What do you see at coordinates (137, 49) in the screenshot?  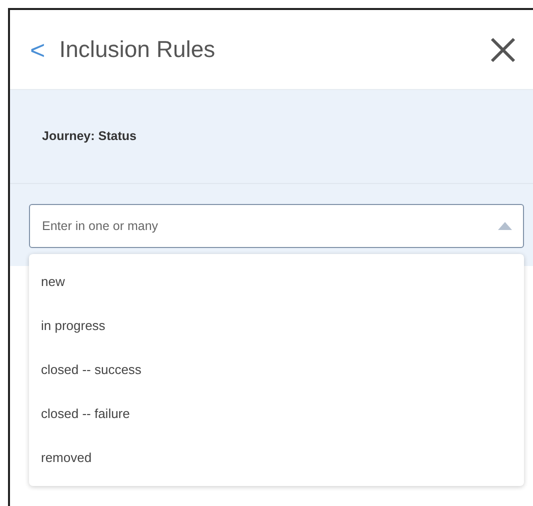 I see `panel-title: Inclusion Rules` at bounding box center [137, 49].